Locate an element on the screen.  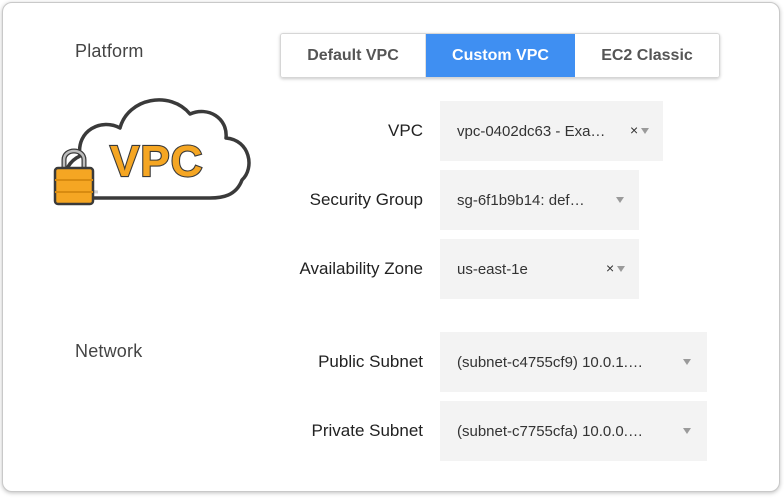
vpc-cloud-logo: VPC is located at coordinates (152, 152).